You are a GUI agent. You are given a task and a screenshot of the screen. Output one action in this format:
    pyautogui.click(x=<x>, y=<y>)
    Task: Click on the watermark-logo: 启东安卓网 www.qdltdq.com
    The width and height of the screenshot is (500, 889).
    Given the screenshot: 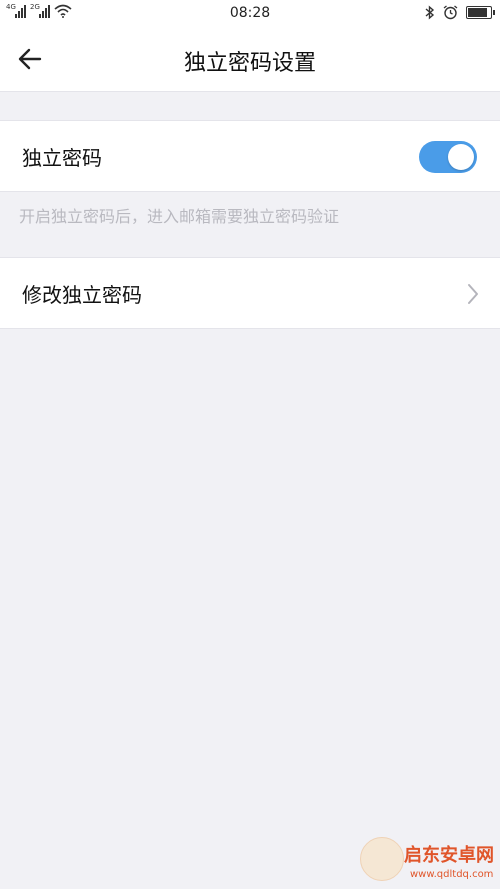 What is the action you would take?
    pyautogui.click(x=427, y=859)
    